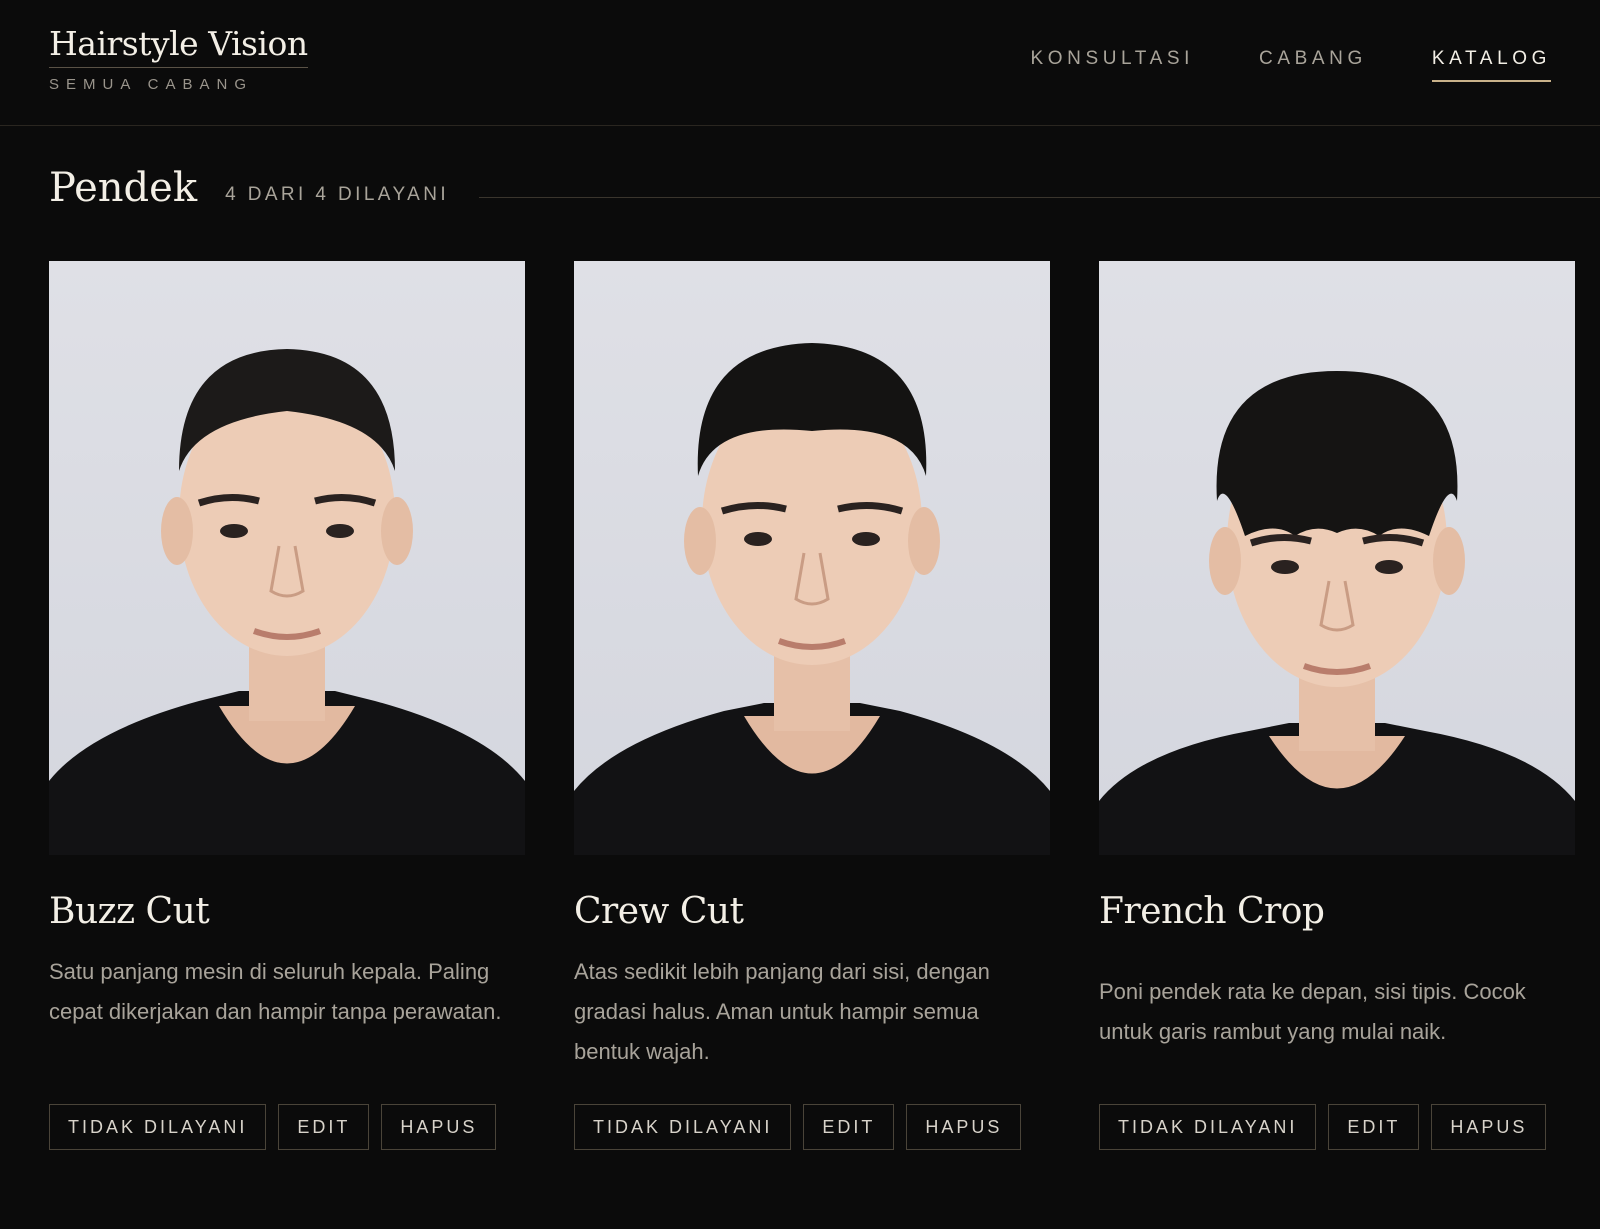 This screenshot has height=1229, width=1600. I want to click on section-divider, so click(1039, 197).